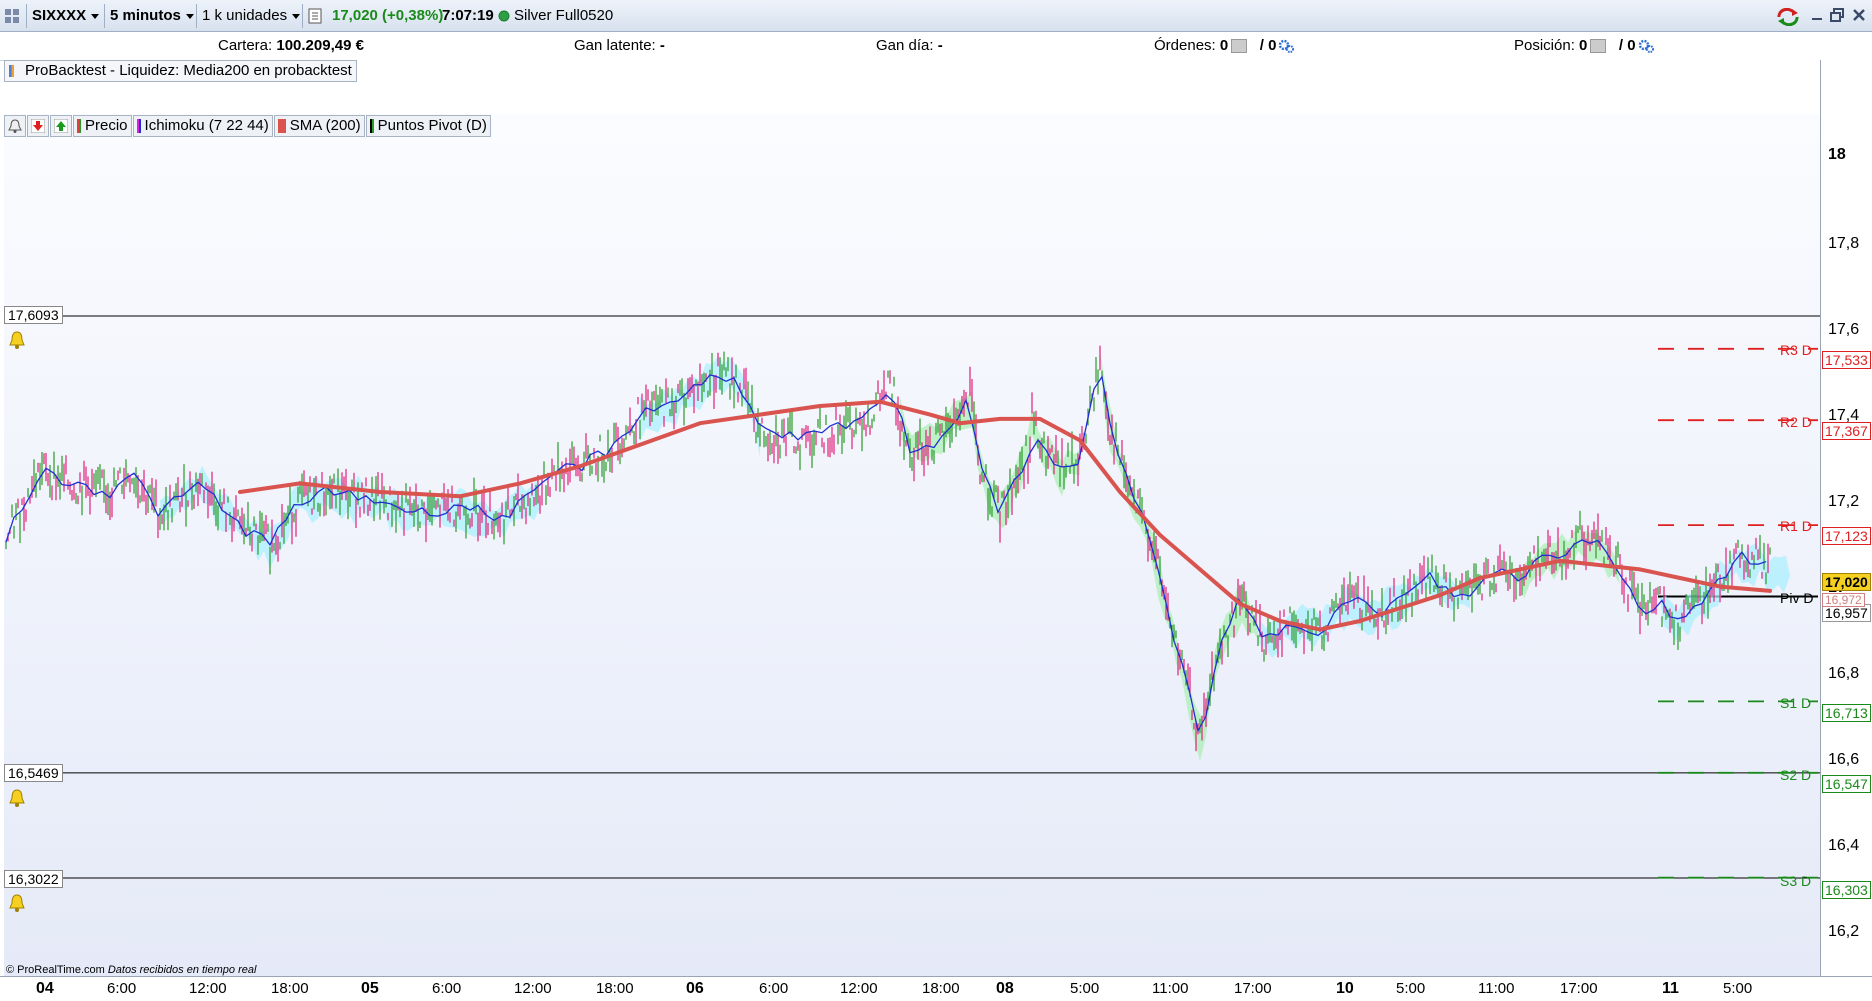  What do you see at coordinates (428, 126) in the screenshot?
I see `legend-pivots: Puntos Pivot (D)` at bounding box center [428, 126].